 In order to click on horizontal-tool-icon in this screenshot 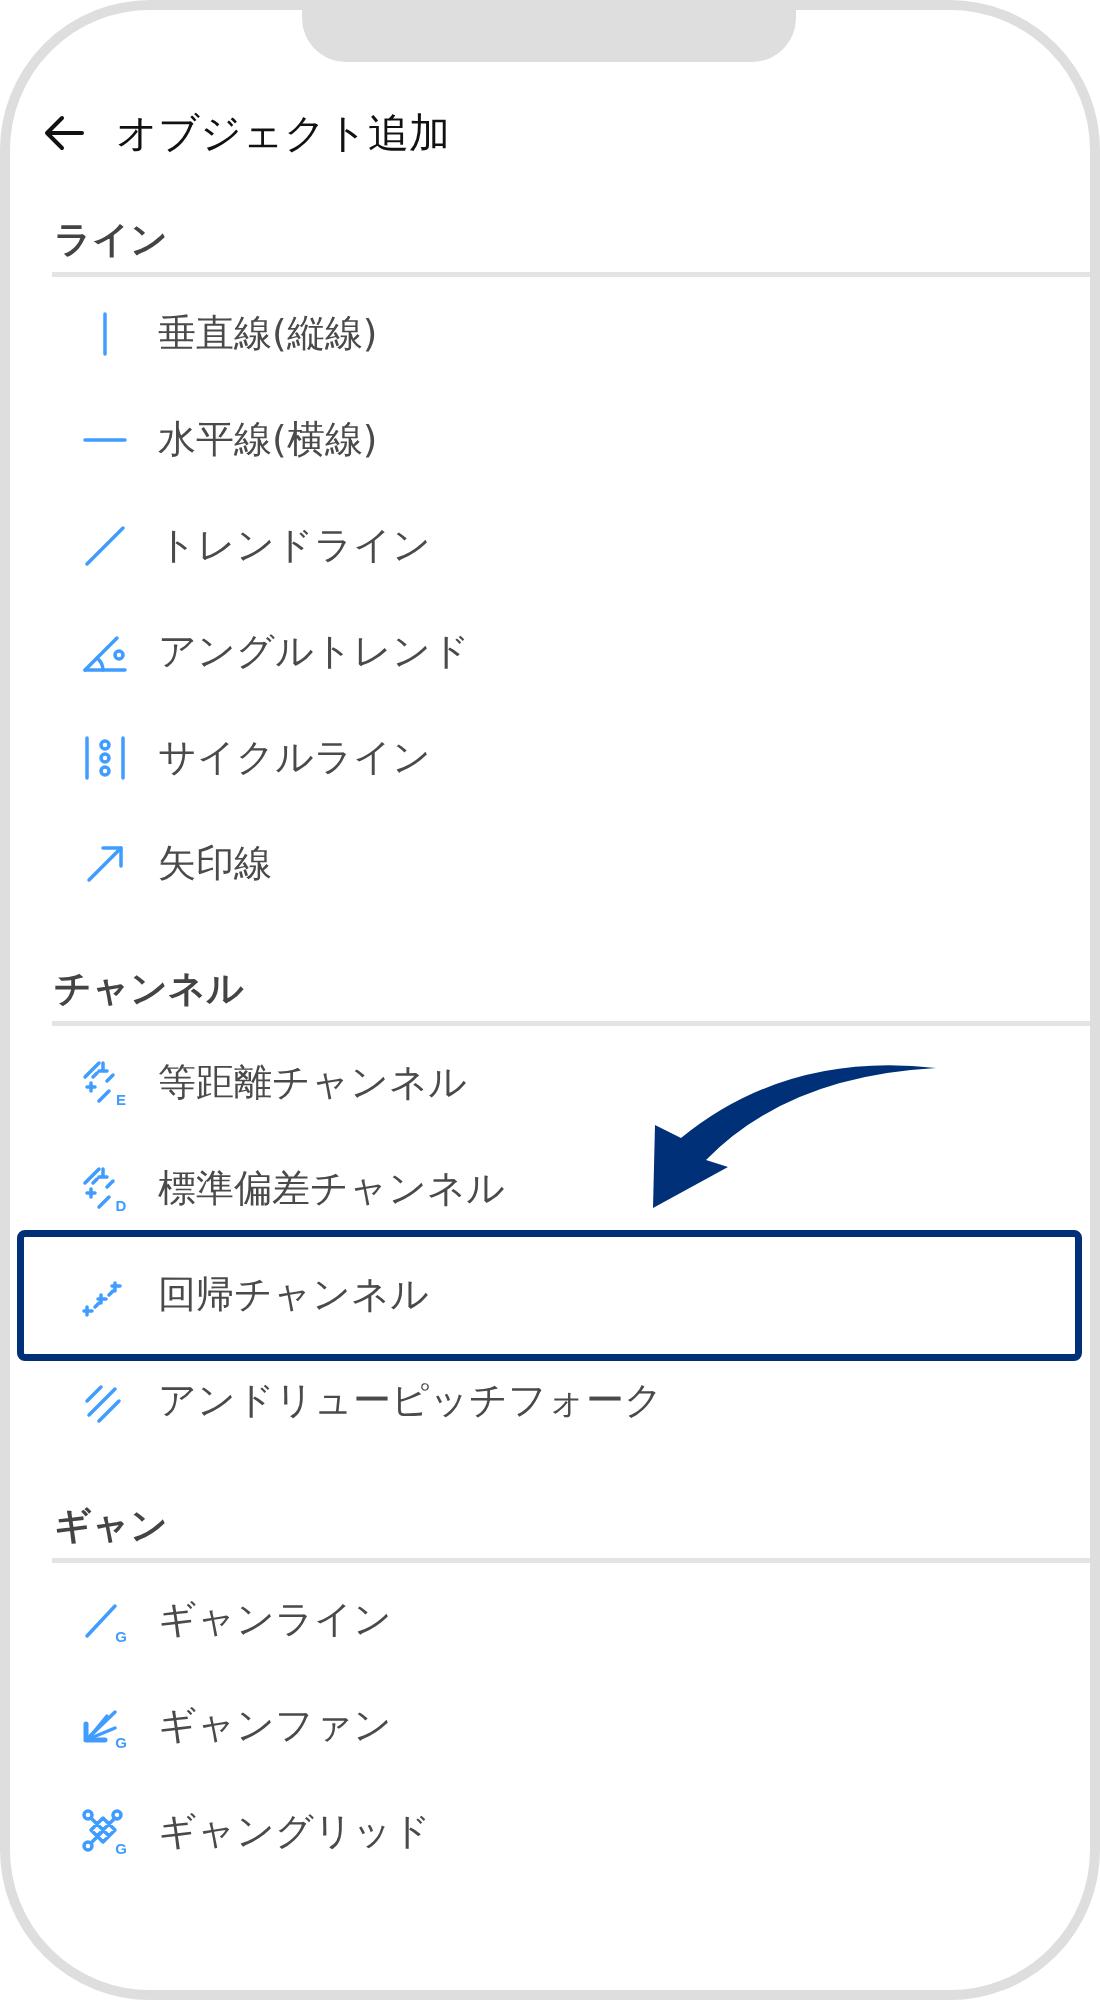, I will do `click(105, 440)`.